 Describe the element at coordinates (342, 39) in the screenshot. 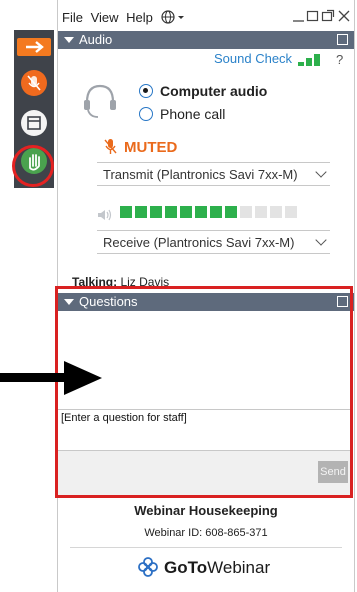

I see `popout-pane-icon` at that location.